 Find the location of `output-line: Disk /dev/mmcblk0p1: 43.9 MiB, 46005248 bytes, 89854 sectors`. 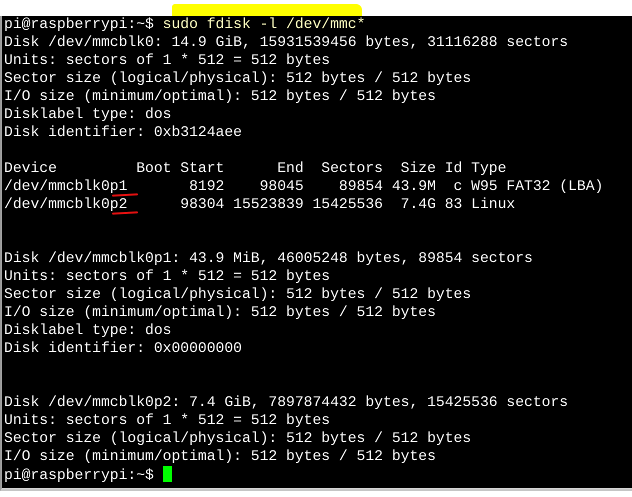

output-line: Disk /dev/mmcblk0p1: 43.9 MiB, 46005248 bytes, 89854 sectors is located at coordinates (268, 259).